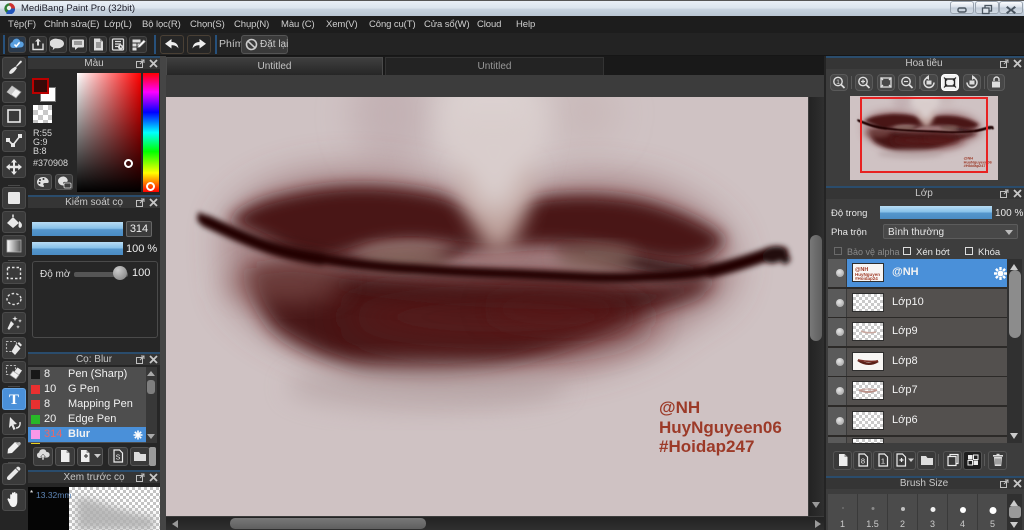  Describe the element at coordinates (118, 458) in the screenshot. I see `svg-text: S` at that location.